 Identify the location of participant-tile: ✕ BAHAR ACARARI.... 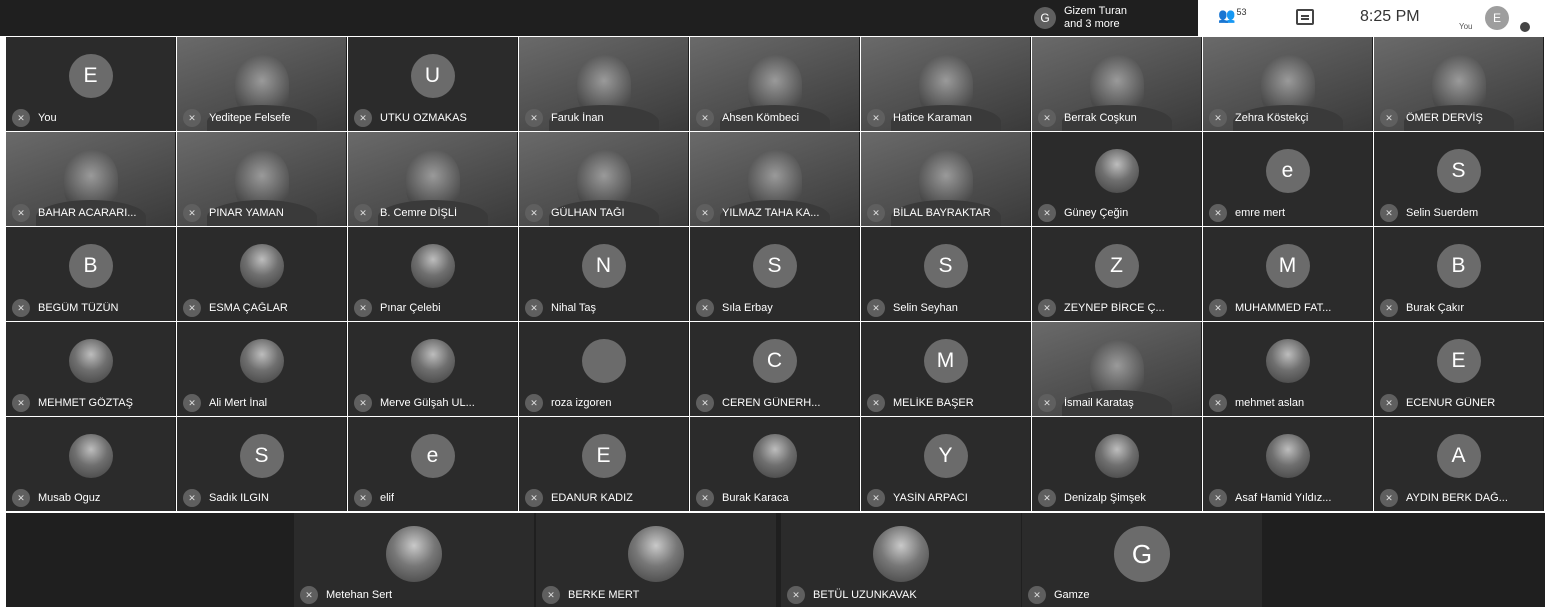
(91, 179).